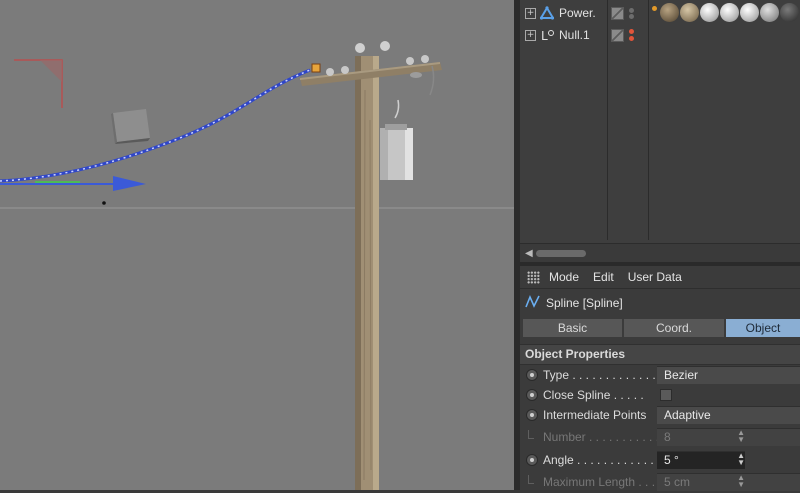  I want to click on property-label: Number . . . . . . . . . . ., so click(601, 437).